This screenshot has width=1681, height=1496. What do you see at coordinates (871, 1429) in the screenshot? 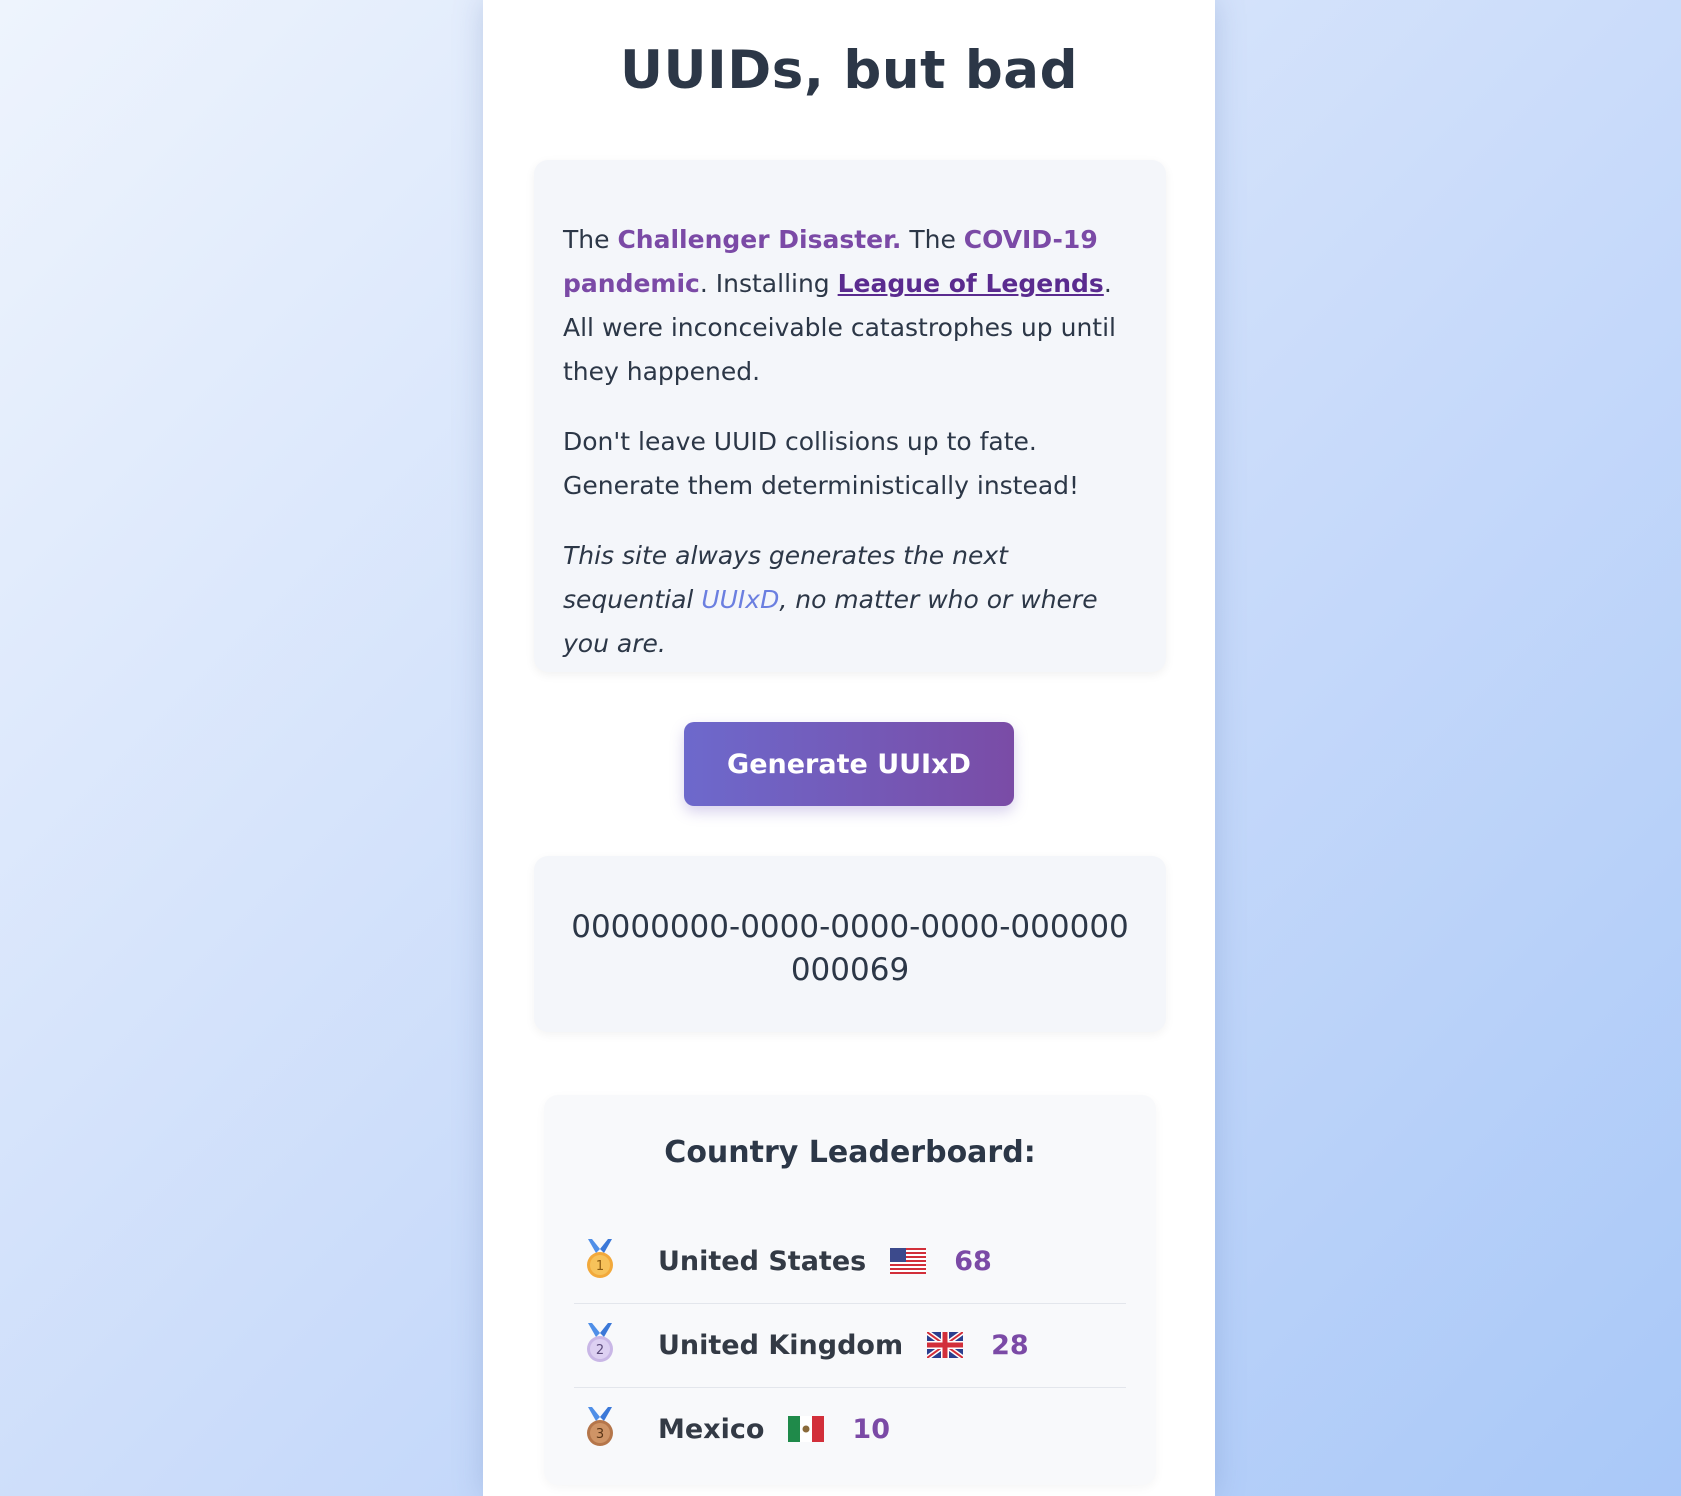
I see `uuid-count: 10` at bounding box center [871, 1429].